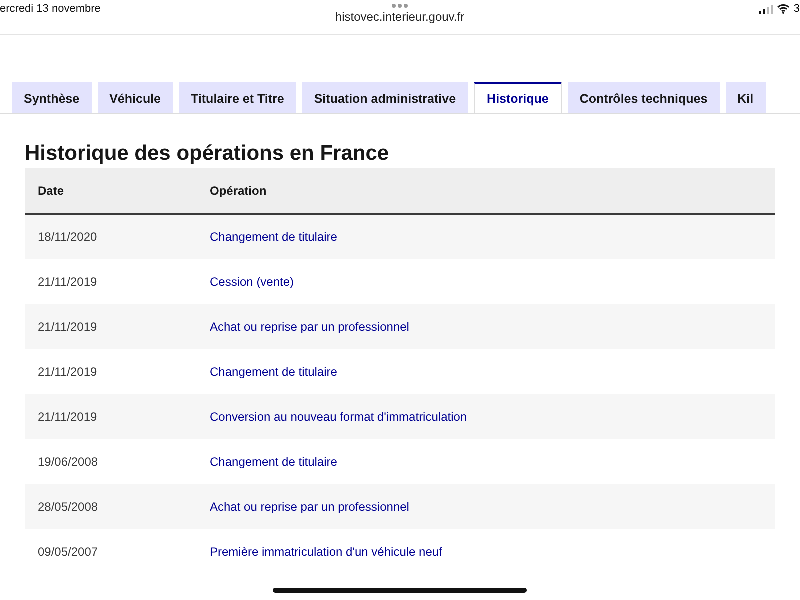 The height and width of the screenshot is (600, 800). What do you see at coordinates (111, 551) in the screenshot?
I see `date-cell: 09/05/2007` at bounding box center [111, 551].